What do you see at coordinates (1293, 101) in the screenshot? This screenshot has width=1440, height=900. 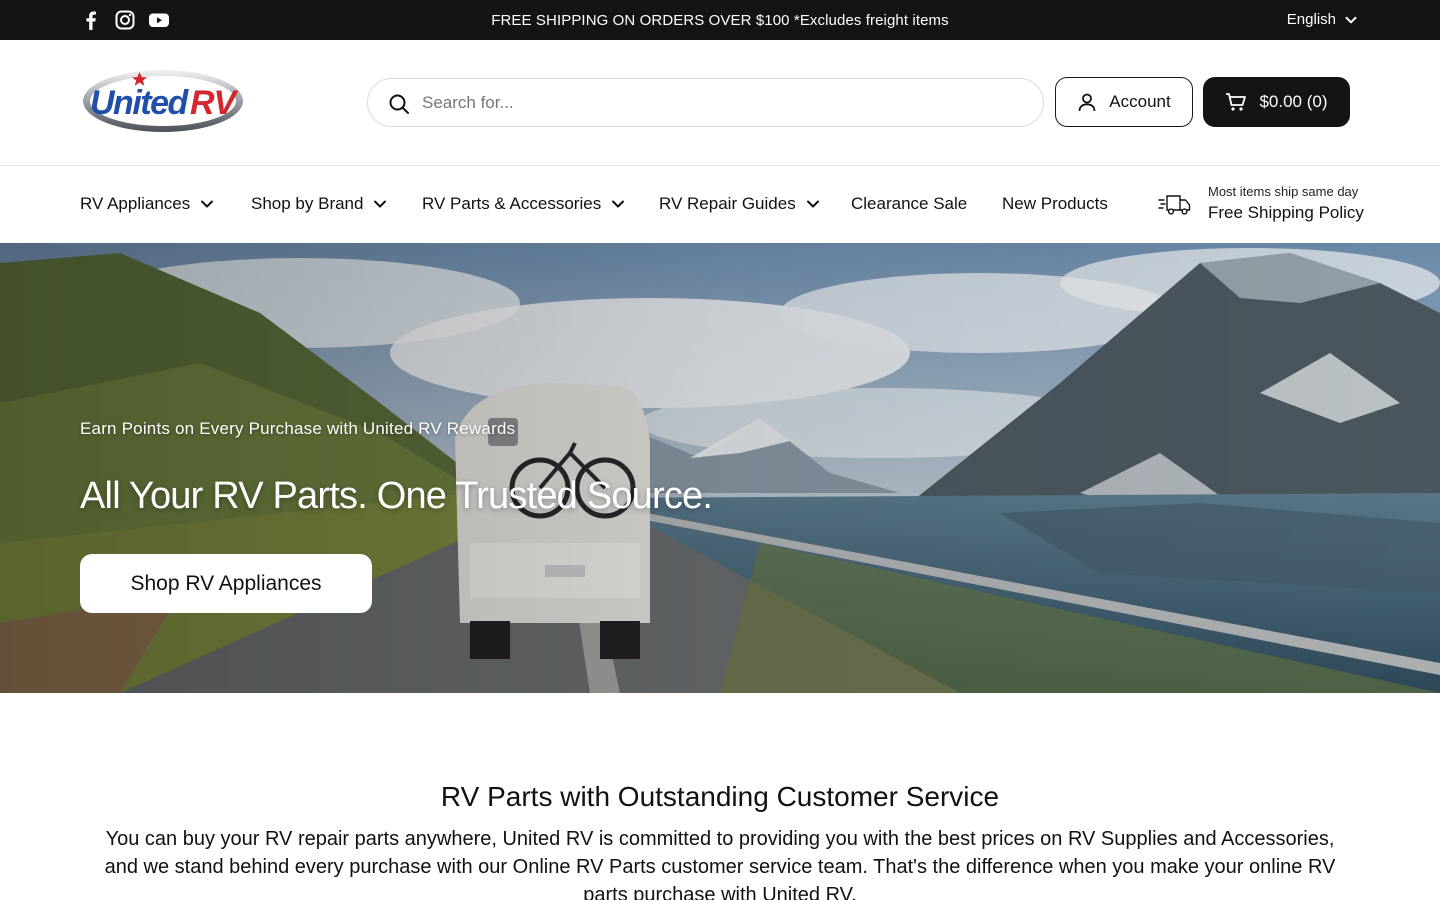 I see `cart-total: $0.00 (0)` at bounding box center [1293, 101].